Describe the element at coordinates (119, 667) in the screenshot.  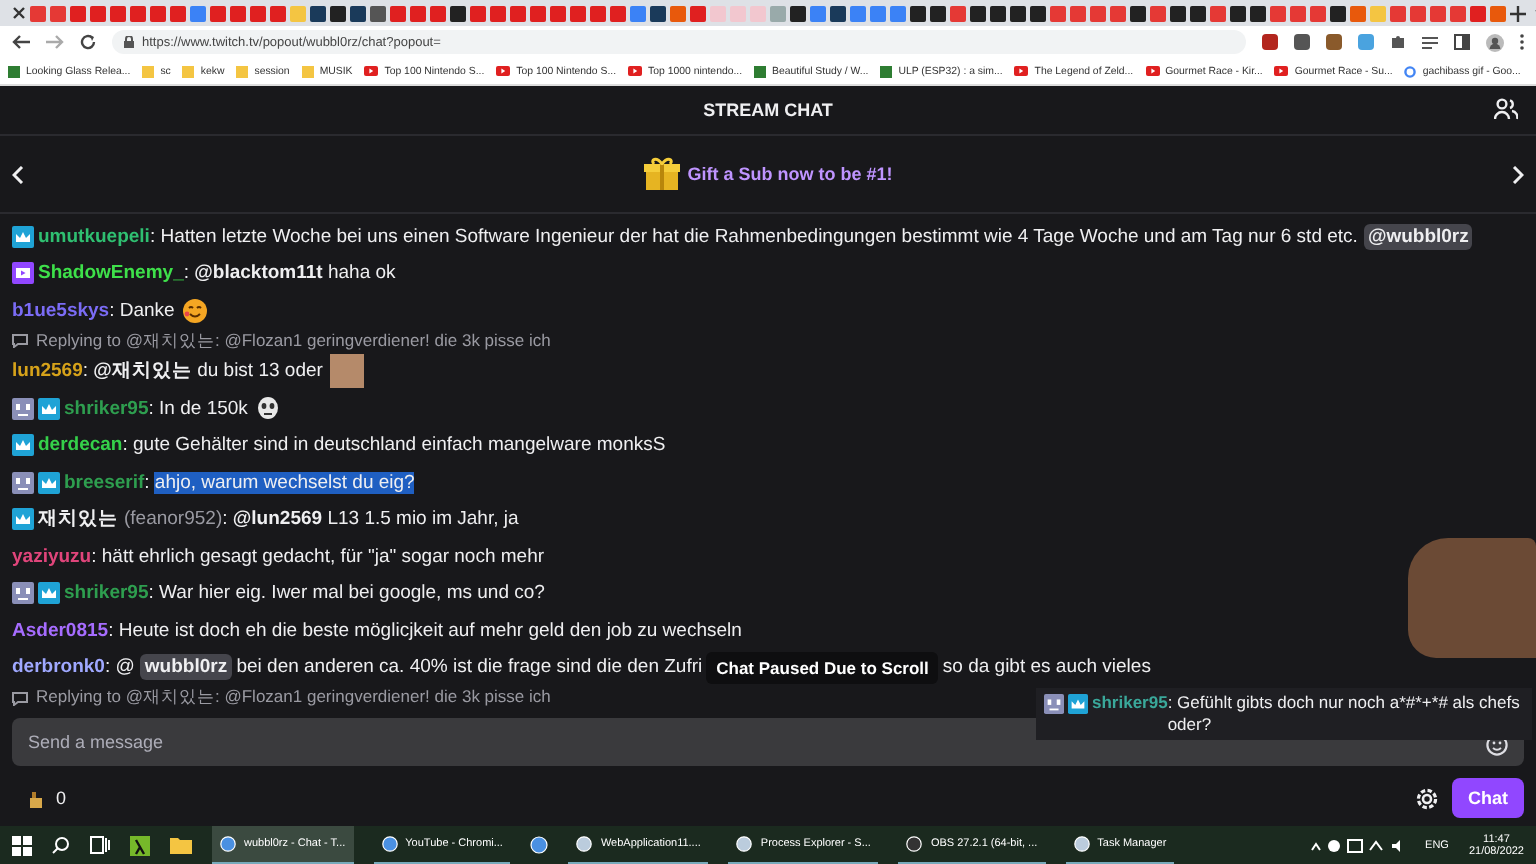
I see `message-text: : @` at that location.